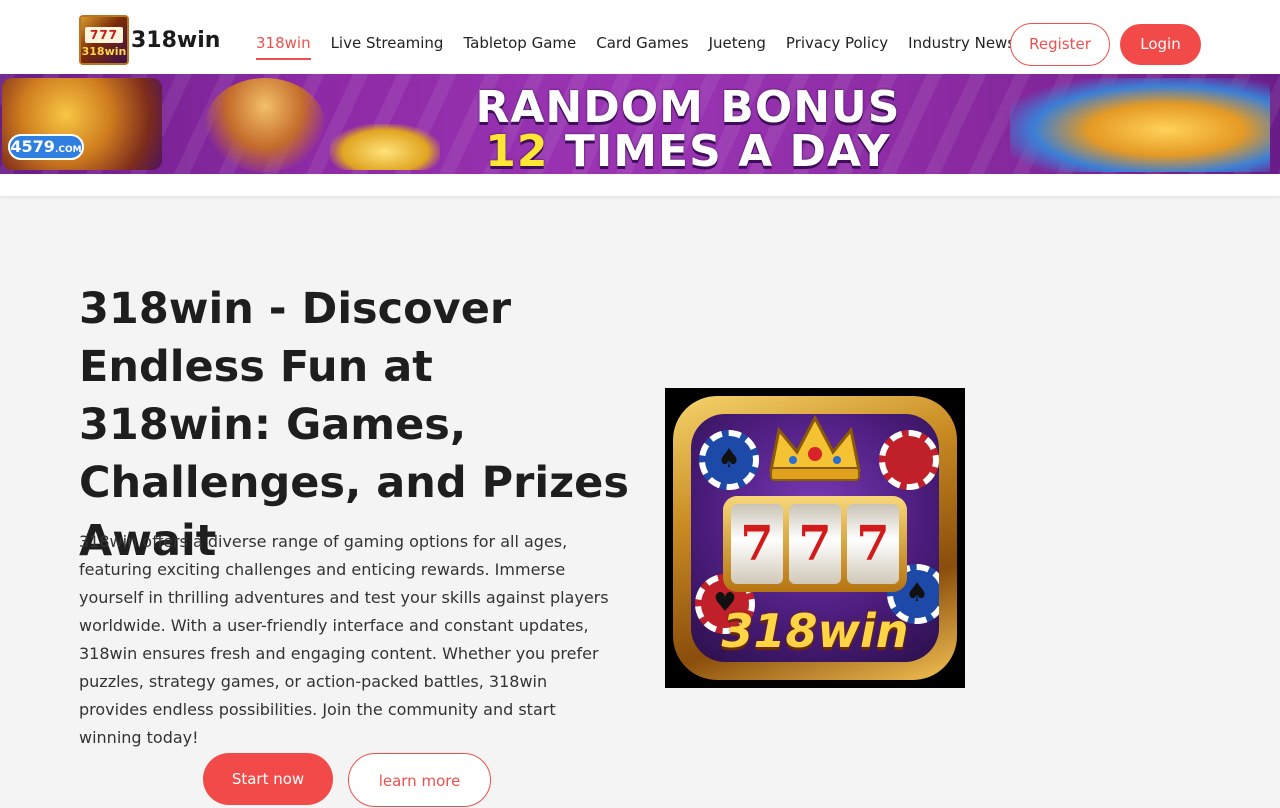  I want to click on banner-bonus-rest: TIMES A DAY, so click(727, 150).